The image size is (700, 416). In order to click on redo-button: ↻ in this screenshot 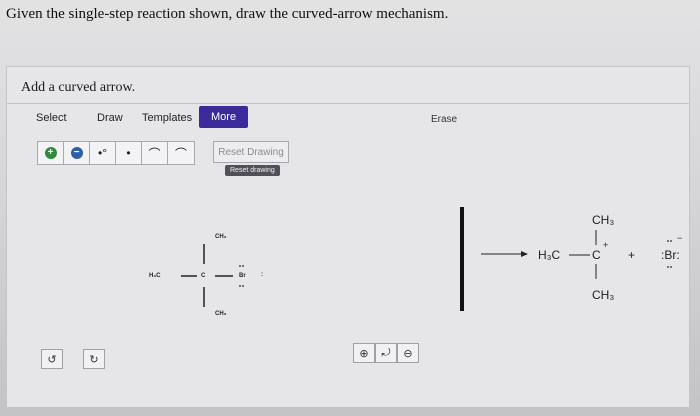, I will do `click(94, 359)`.